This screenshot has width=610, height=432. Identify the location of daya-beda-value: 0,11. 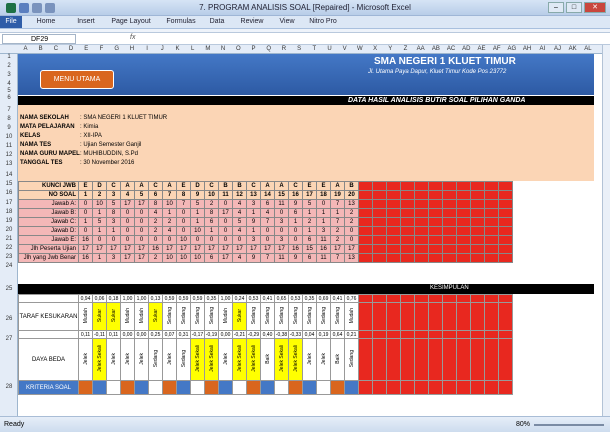
(85, 334).